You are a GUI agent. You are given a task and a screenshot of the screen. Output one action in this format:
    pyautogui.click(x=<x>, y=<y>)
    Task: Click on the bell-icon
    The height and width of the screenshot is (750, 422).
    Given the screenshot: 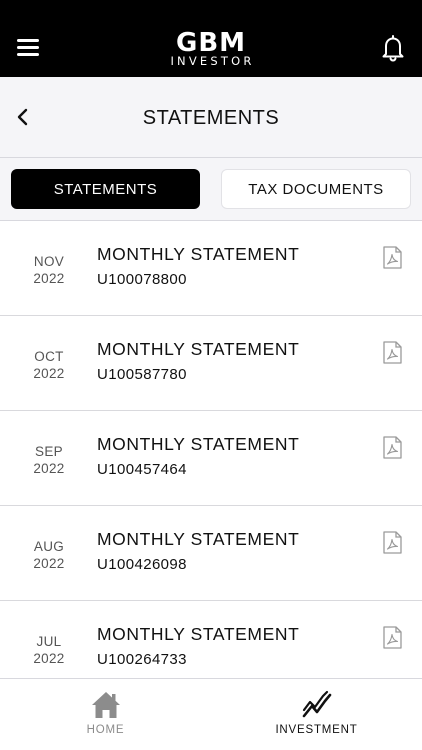 What is the action you would take?
    pyautogui.click(x=393, y=48)
    